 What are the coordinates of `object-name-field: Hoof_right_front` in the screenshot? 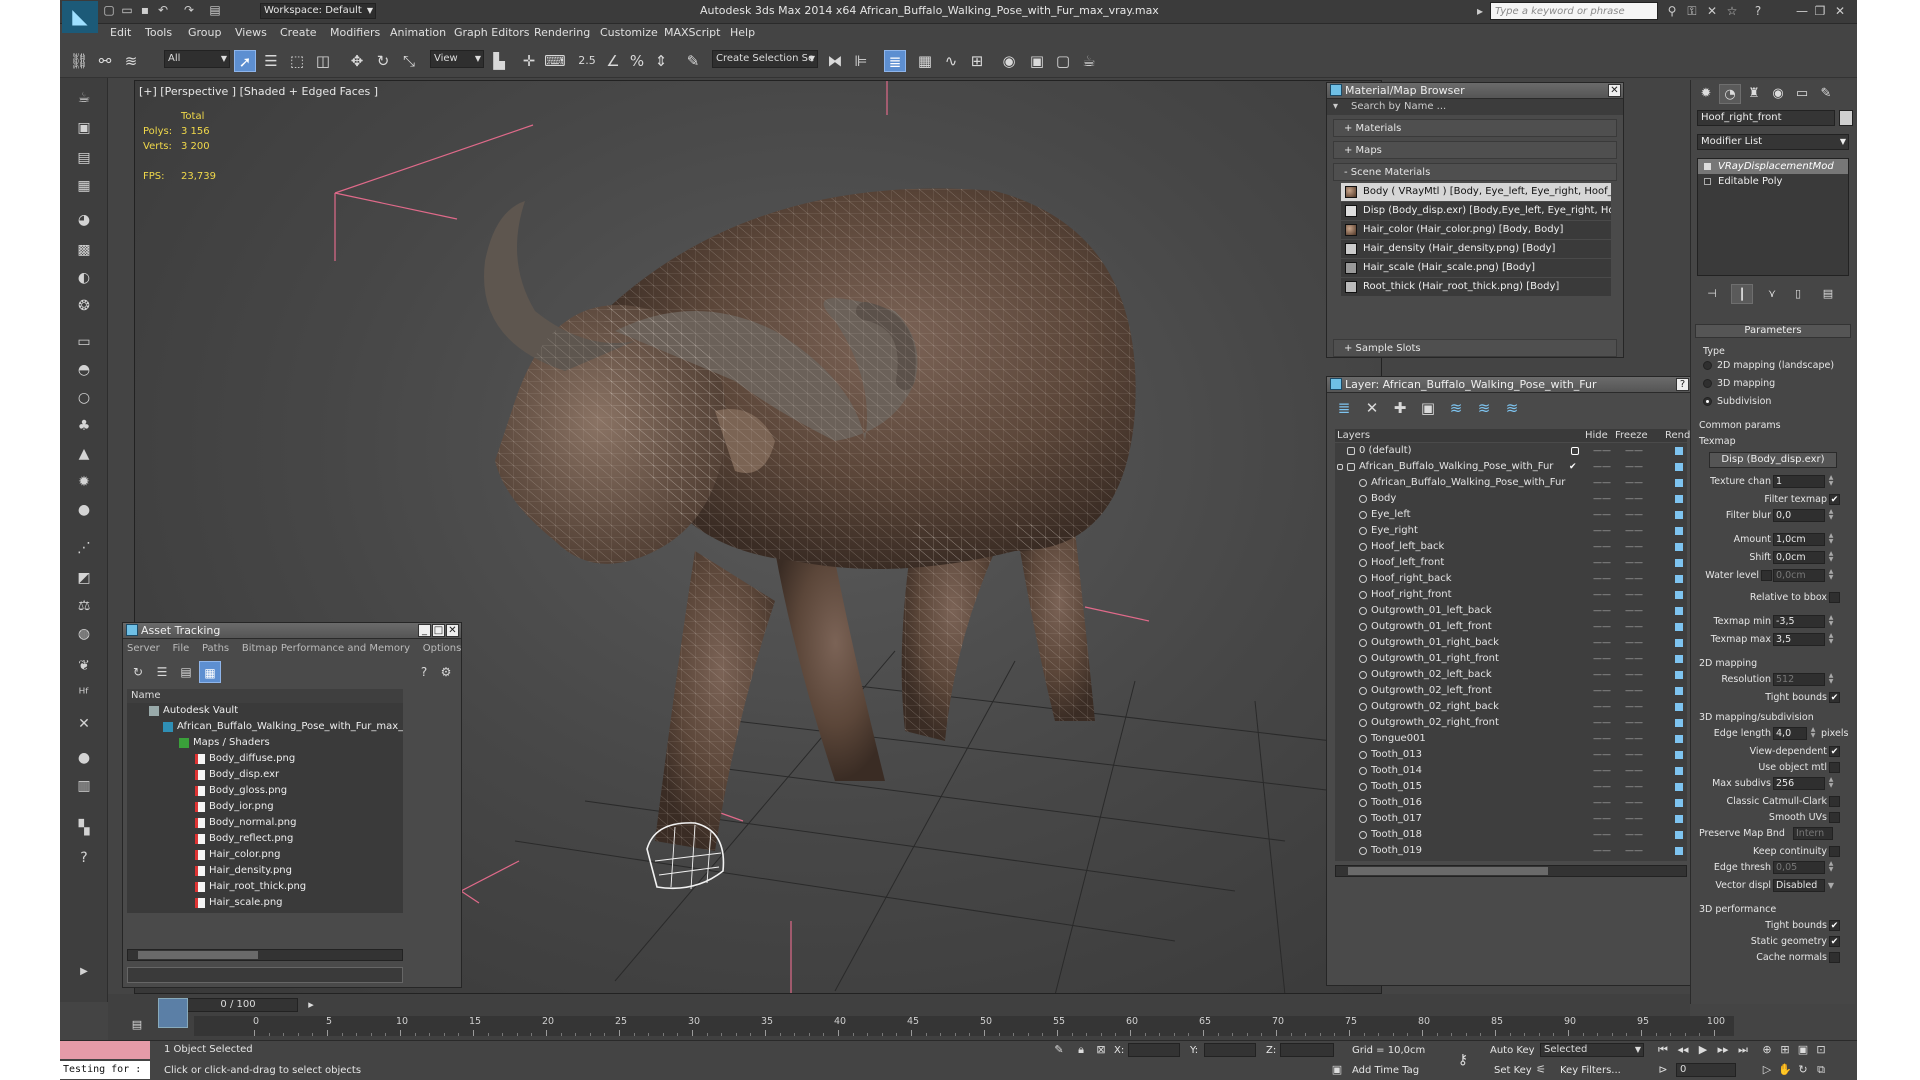 It's located at (1766, 118).